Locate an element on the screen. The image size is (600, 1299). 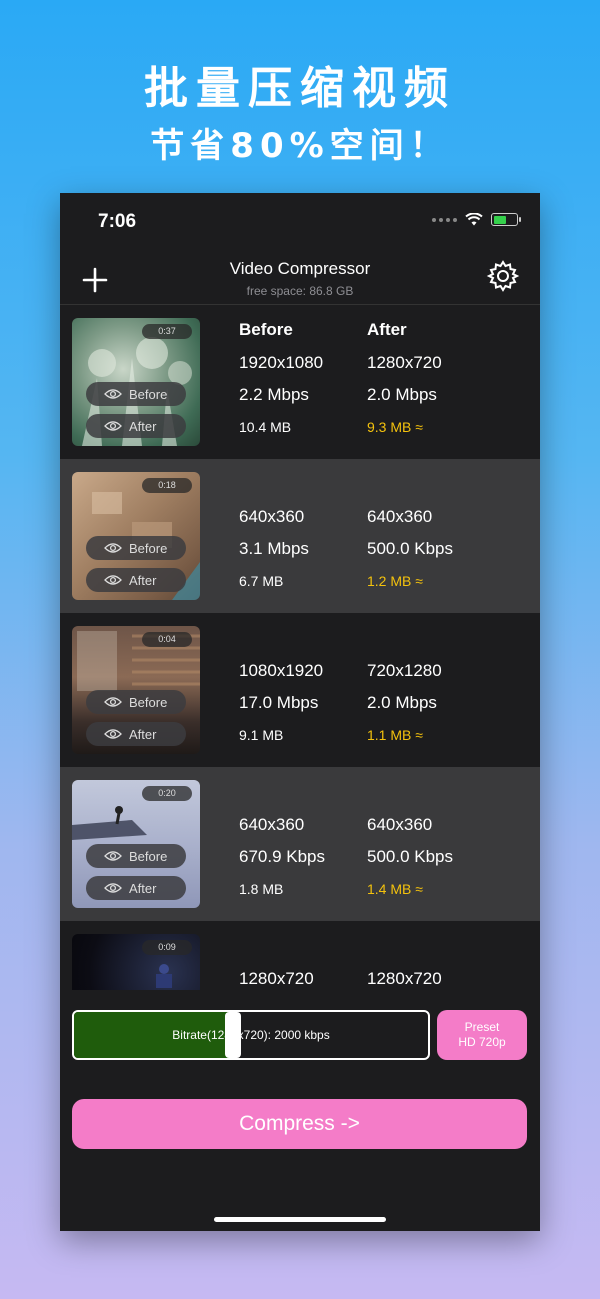
free-space-label: free space: 86.8 GB is located at coordinates (300, 291).